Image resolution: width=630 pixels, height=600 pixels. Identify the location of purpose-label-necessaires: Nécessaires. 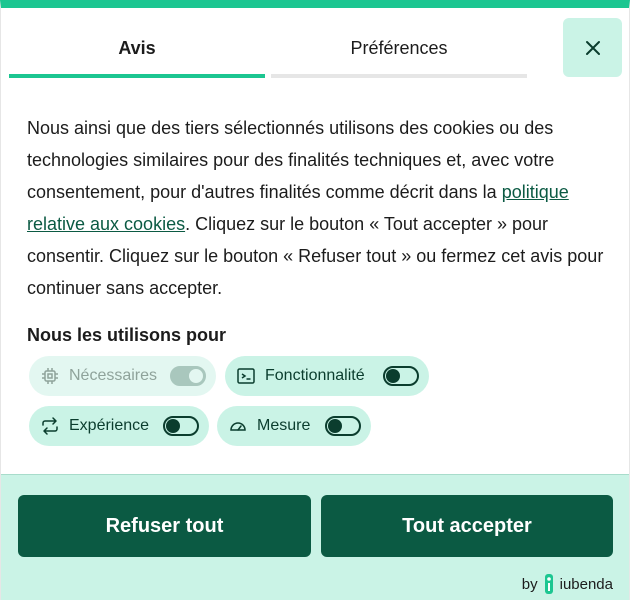
(113, 375).